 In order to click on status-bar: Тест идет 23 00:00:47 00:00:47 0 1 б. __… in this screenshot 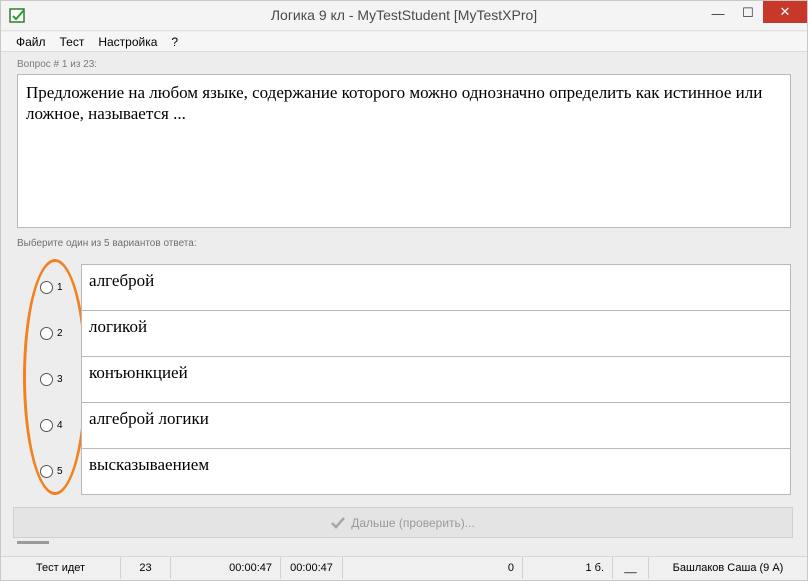, I will do `click(404, 568)`.